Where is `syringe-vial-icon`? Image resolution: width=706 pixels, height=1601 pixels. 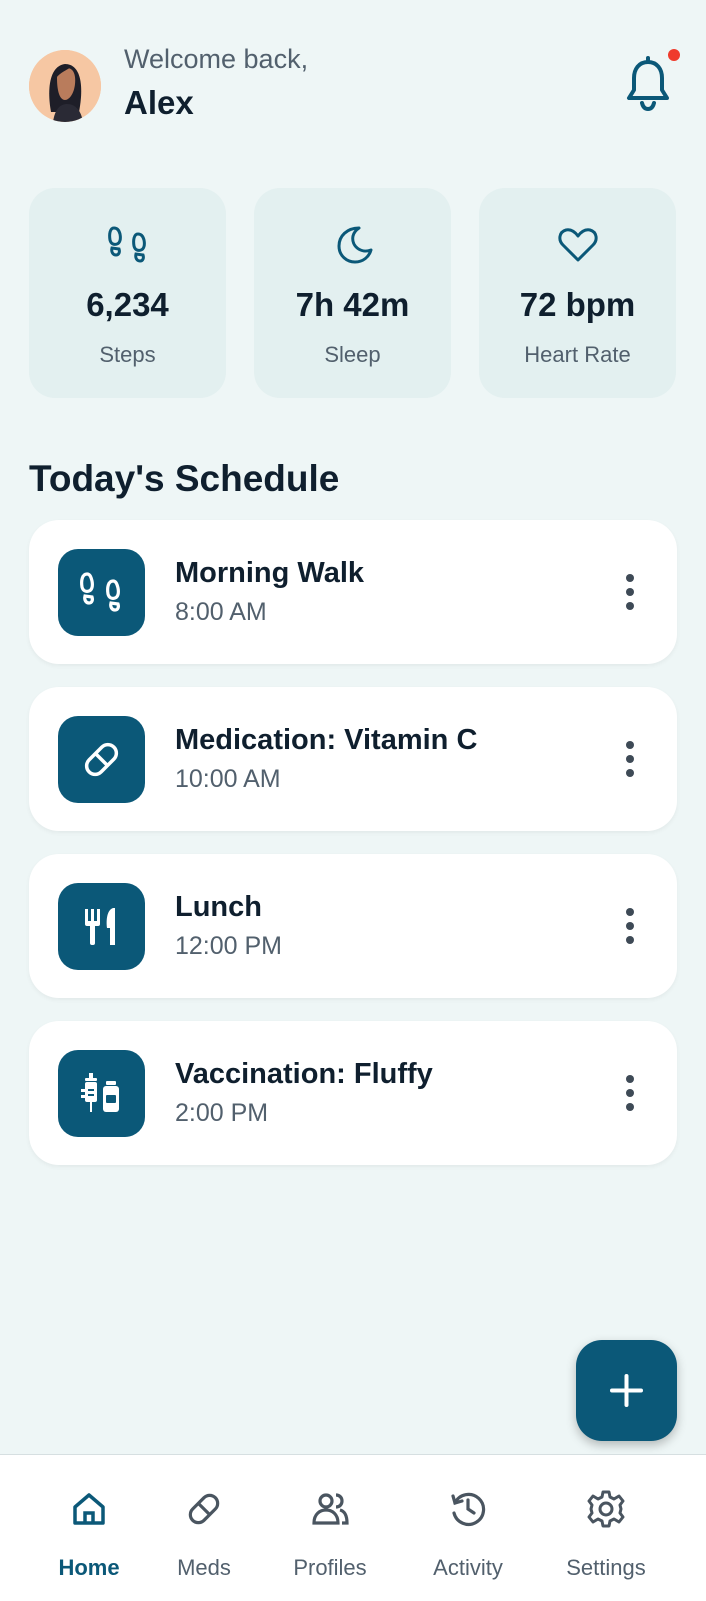 syringe-vial-icon is located at coordinates (100, 1092).